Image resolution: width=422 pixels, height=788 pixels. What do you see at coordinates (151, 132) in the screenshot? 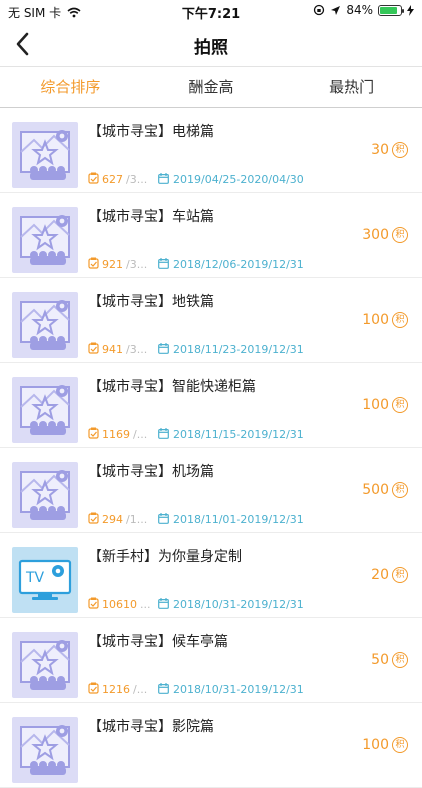
I see `task-title: 【城市寻宝】电梯篇` at bounding box center [151, 132].